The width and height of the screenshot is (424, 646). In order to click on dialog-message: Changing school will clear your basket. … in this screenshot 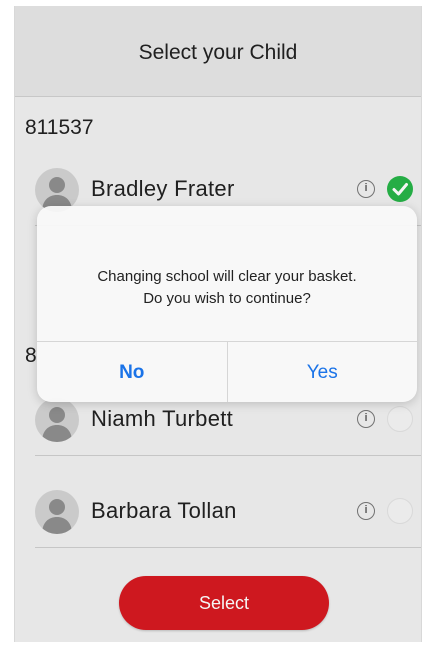, I will do `click(227, 288)`.